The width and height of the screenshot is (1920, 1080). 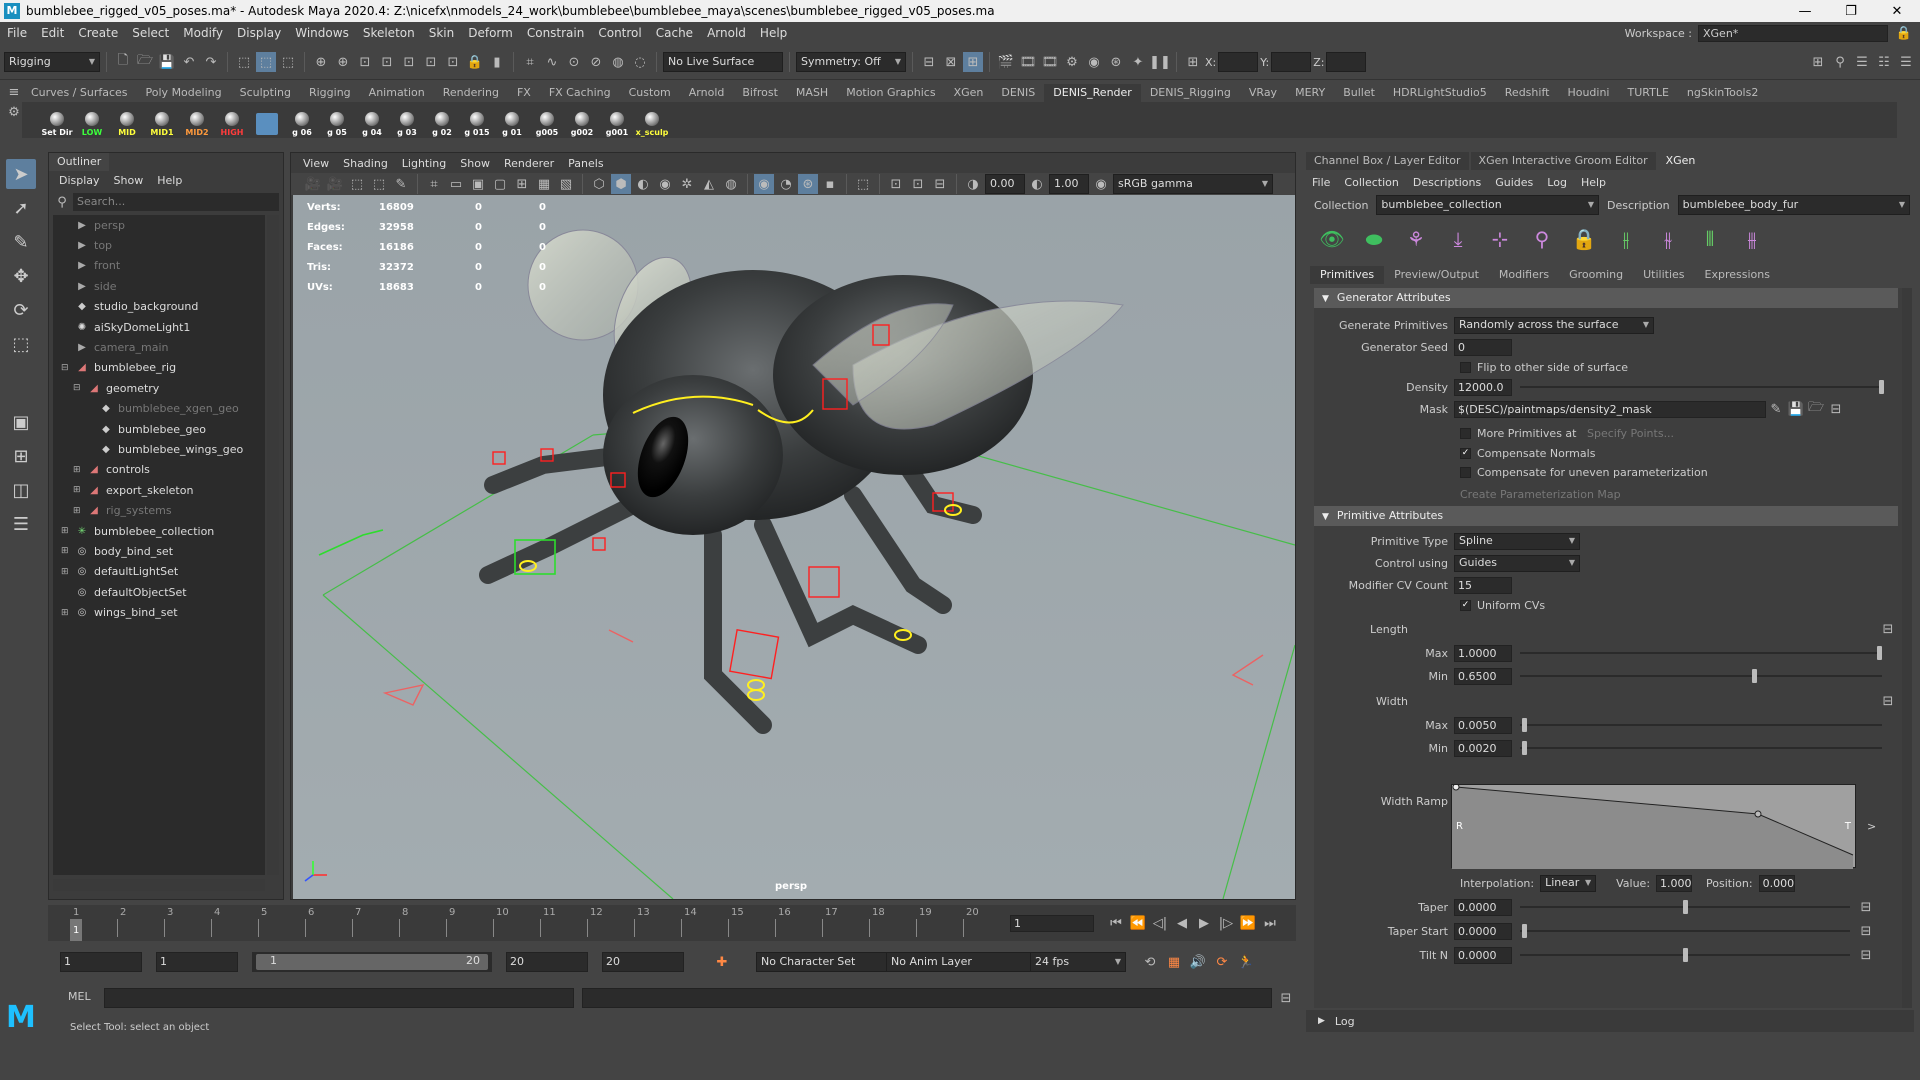 What do you see at coordinates (530, 62) in the screenshot?
I see `snap-grid-icon: ⌗` at bounding box center [530, 62].